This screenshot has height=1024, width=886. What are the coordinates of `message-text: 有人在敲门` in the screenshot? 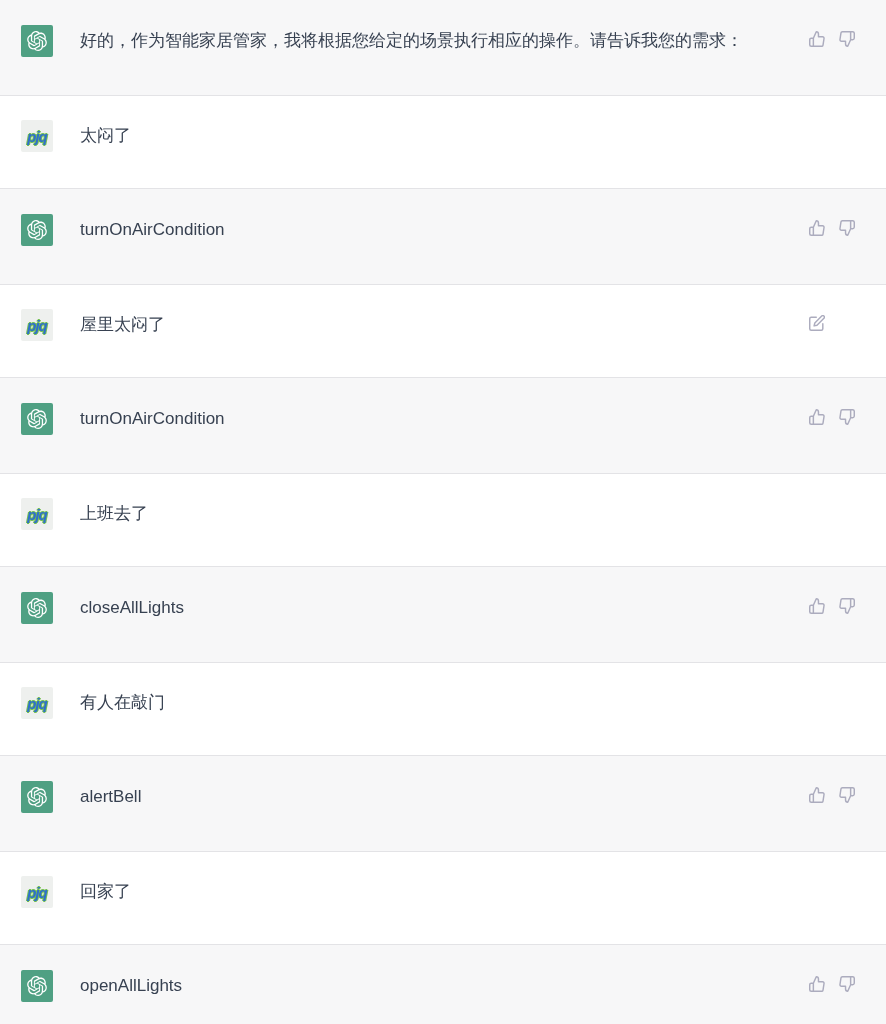 It's located at (123, 703).